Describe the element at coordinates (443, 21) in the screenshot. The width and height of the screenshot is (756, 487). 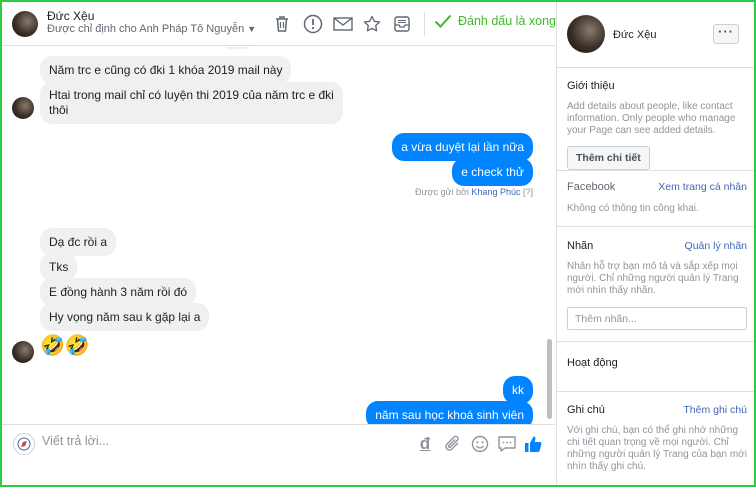
I see `check-icon` at that location.